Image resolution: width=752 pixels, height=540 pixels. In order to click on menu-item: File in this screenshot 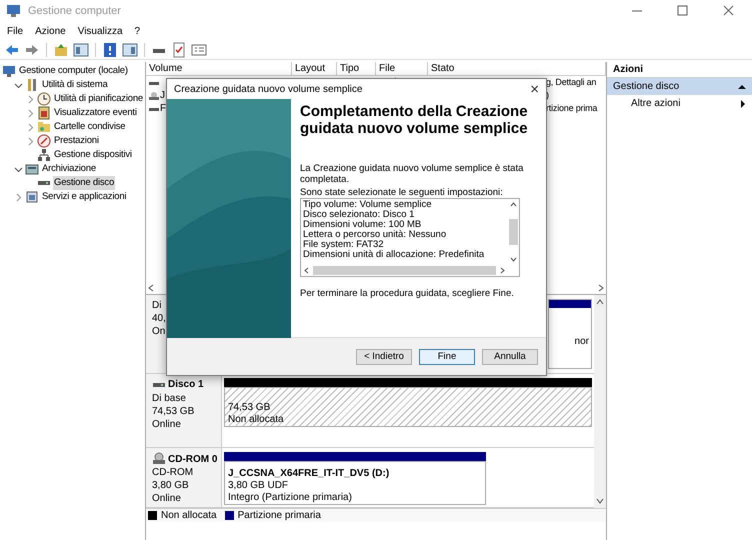, I will do `click(15, 31)`.